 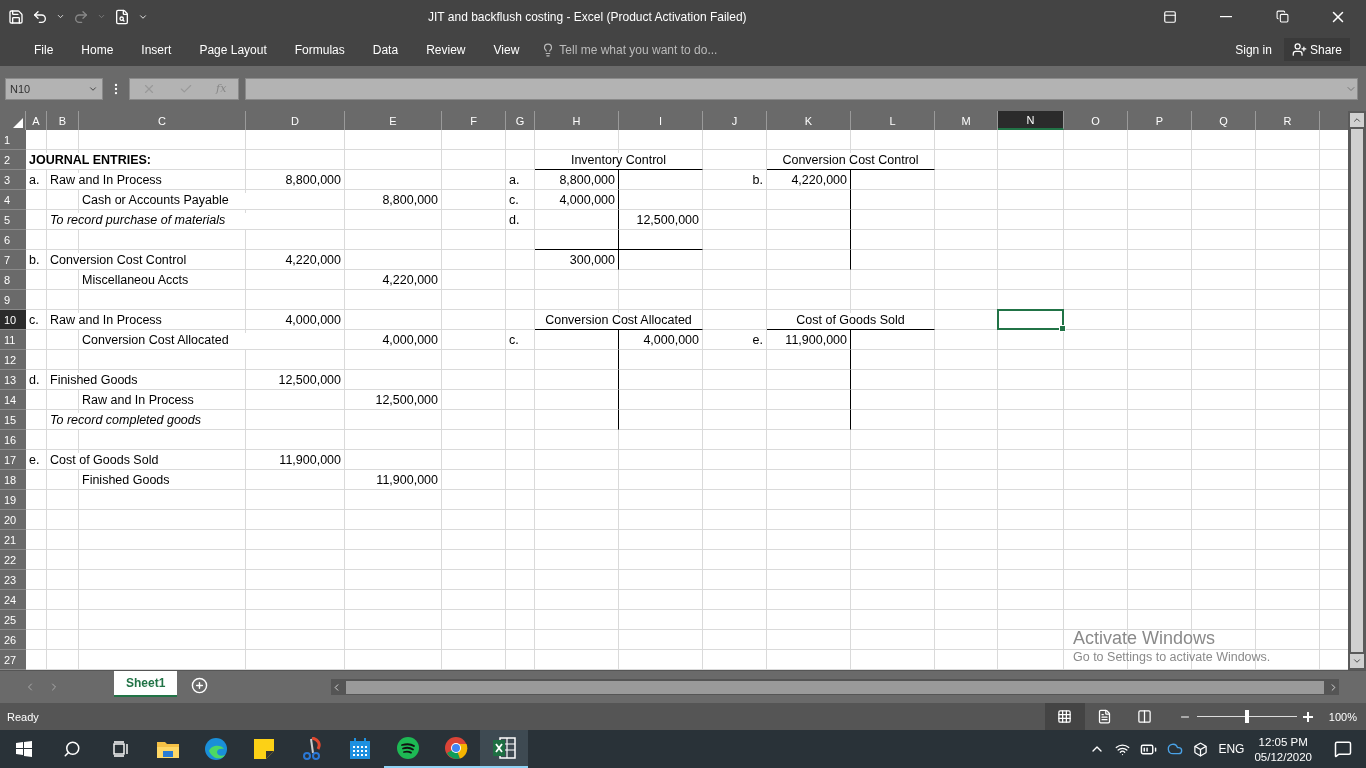 I want to click on selected-cell, so click(x=1030, y=319).